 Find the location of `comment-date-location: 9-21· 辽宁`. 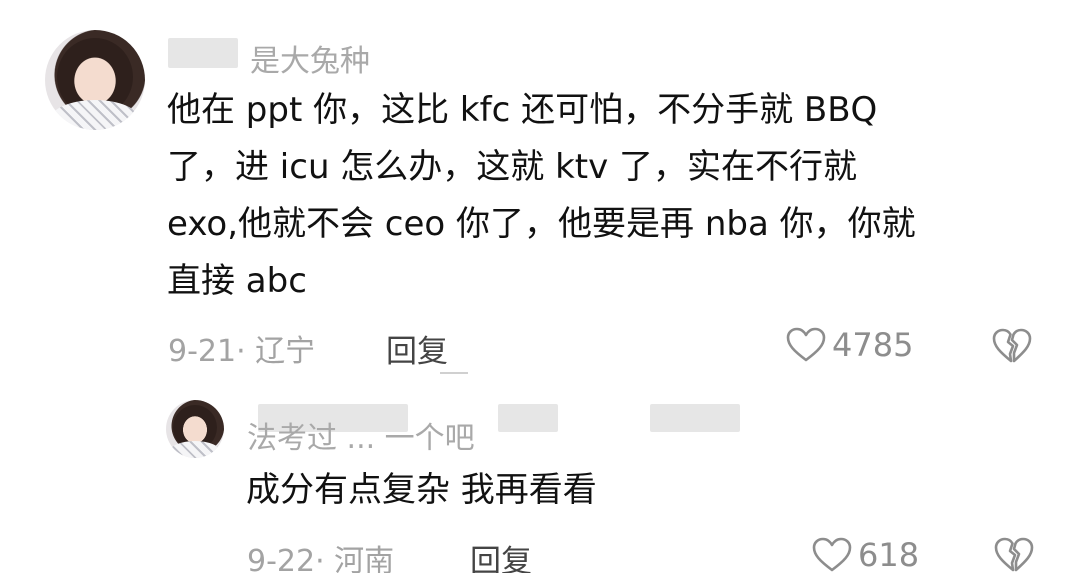

comment-date-location: 9-21· 辽宁 is located at coordinates (242, 351).